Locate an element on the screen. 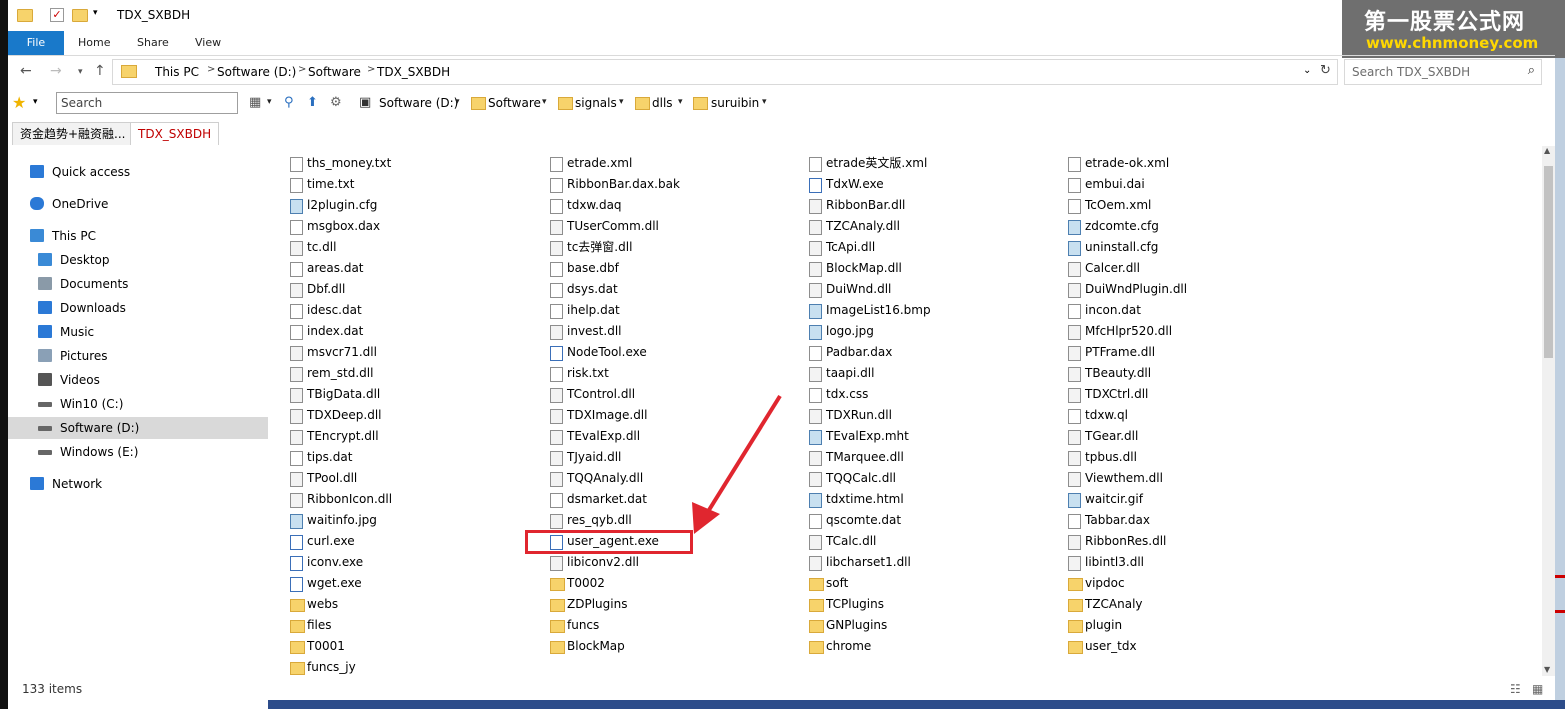  recent-locations-icon: ▾ is located at coordinates (80, 72).